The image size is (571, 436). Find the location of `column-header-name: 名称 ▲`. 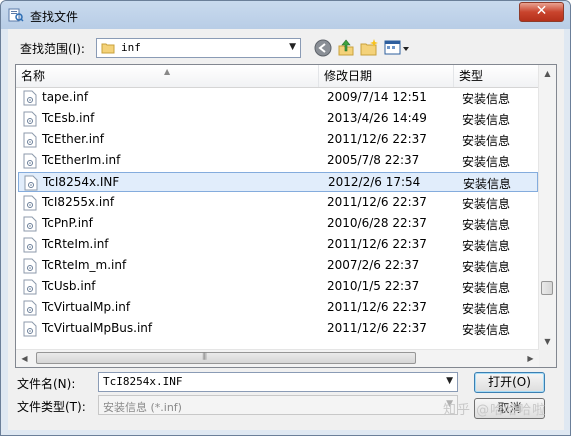

column-header-name: 名称 ▲ is located at coordinates (167, 76).